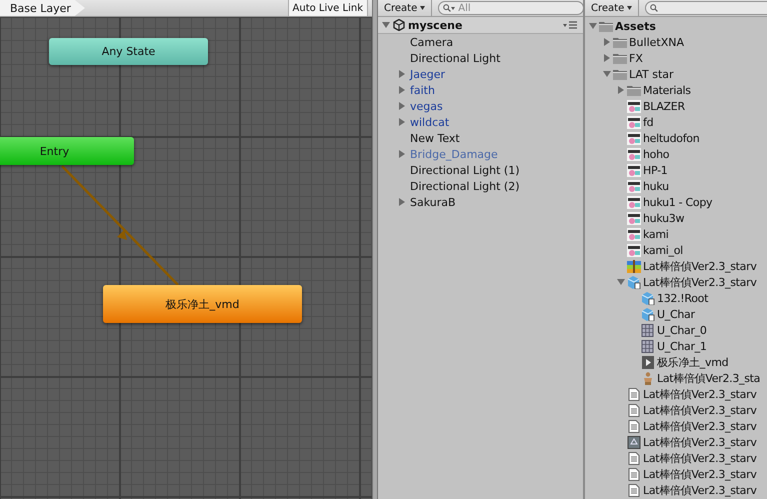  Describe the element at coordinates (708, 378) in the screenshot. I see `asset-name: Lat棒倍偵Ver2.3_sta` at that location.